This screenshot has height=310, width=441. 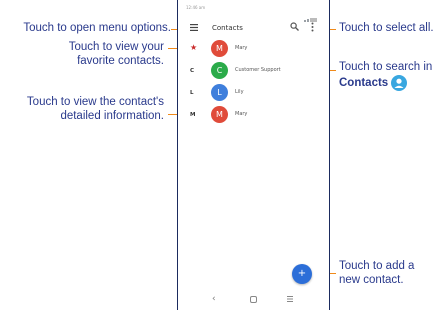 What do you see at coordinates (196, 7) in the screenshot?
I see `status-time: 12:46 am` at bounding box center [196, 7].